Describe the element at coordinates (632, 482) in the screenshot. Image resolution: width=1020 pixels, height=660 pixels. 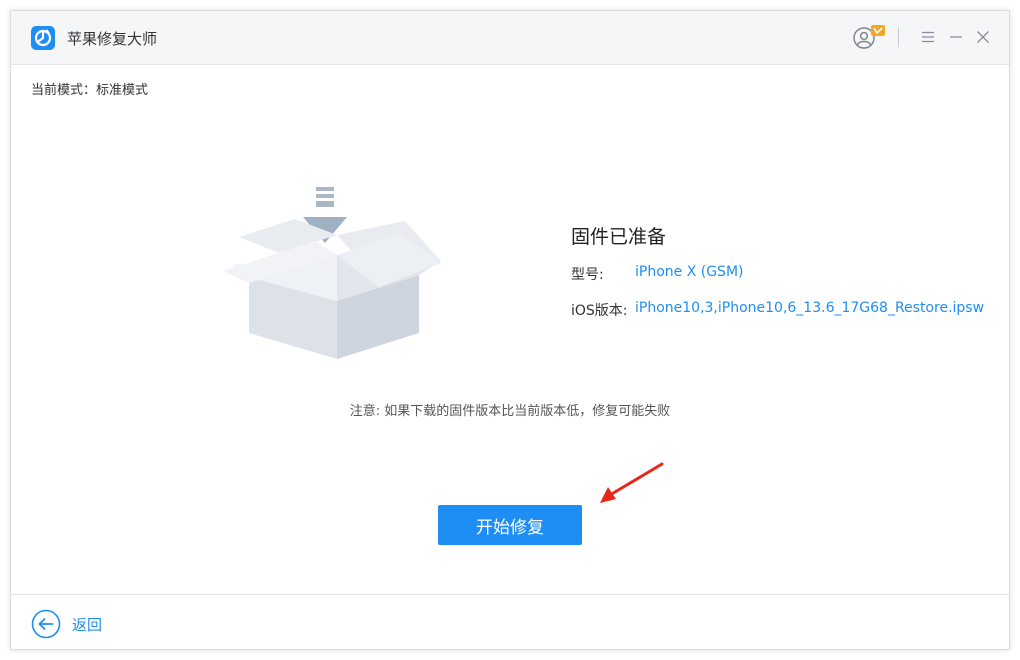
I see `red-arrow-icon` at that location.